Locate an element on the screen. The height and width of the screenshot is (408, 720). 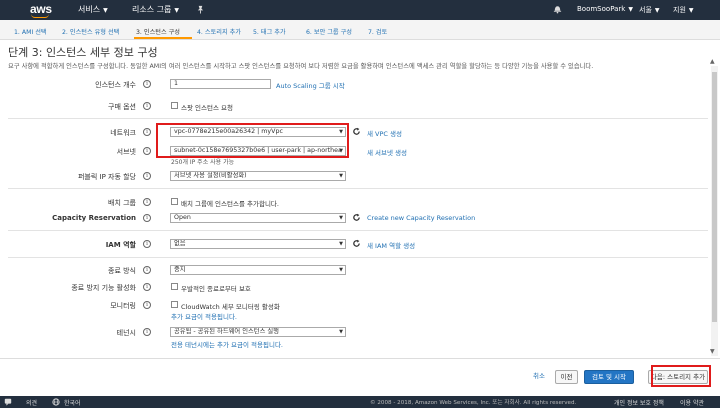
step-review: 7. 검토 is located at coordinates (377, 31).